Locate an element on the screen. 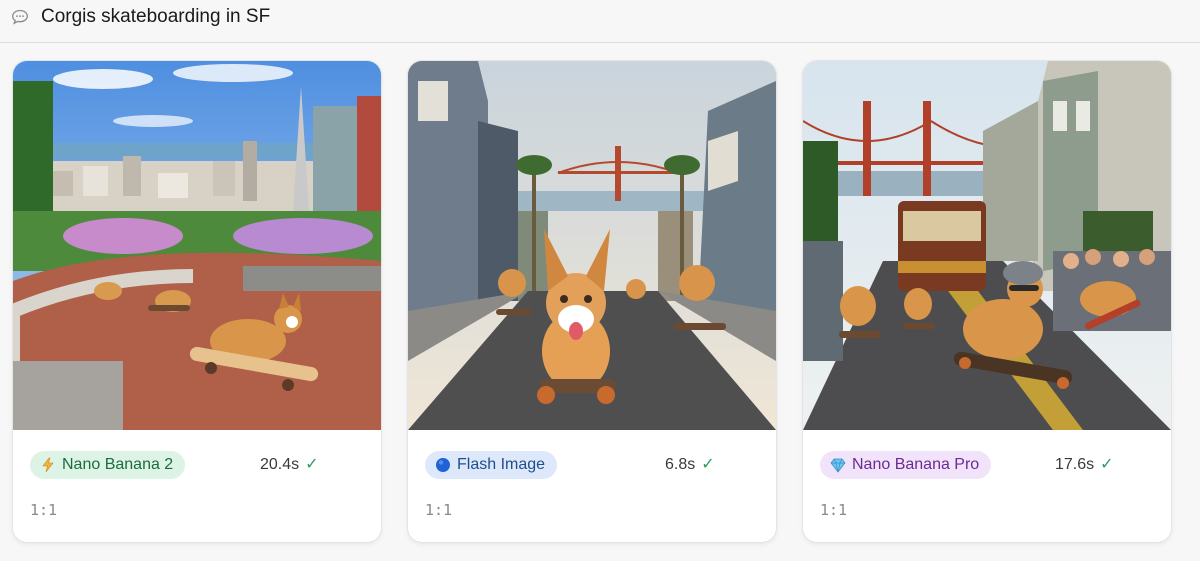 The width and height of the screenshot is (1200, 561). model-badge: Nano Banana 2 is located at coordinates (108, 465).